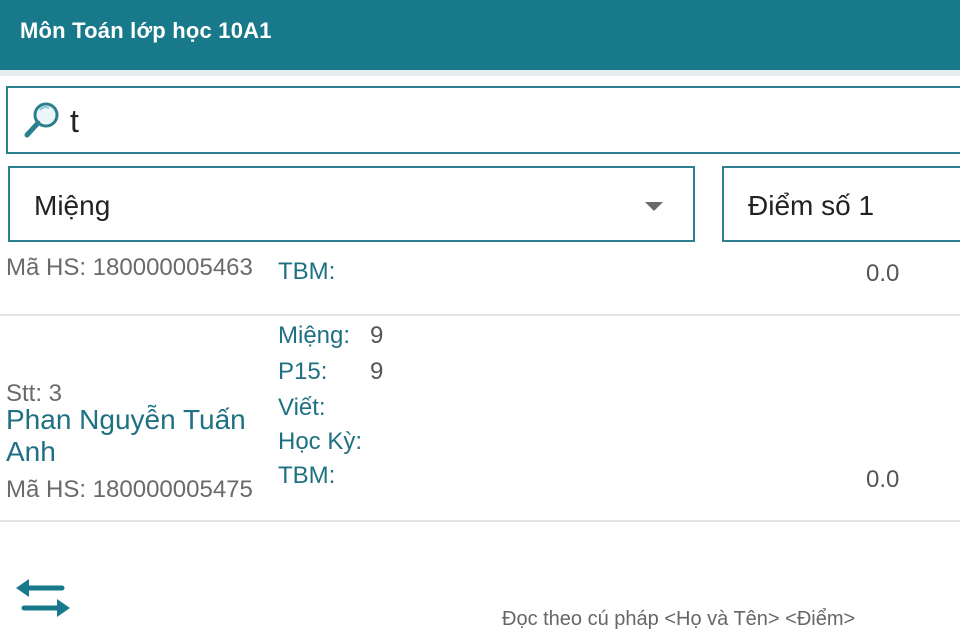 This screenshot has width=960, height=640. What do you see at coordinates (146, 30) in the screenshot?
I see `page-title: Môn Toán lớp học 10A1` at bounding box center [146, 30].